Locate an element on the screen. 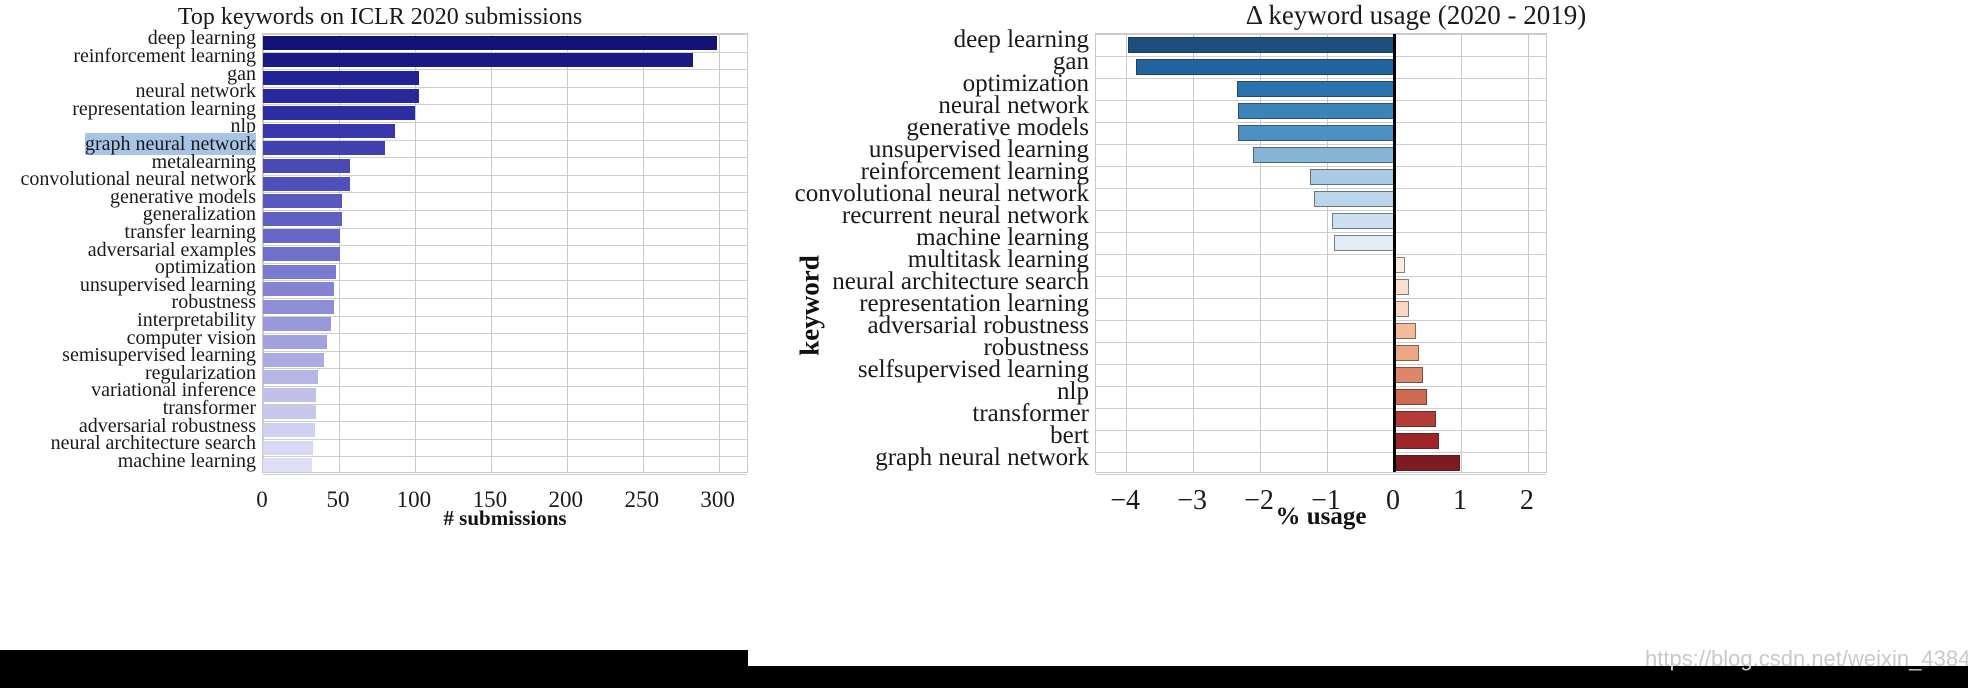 The width and height of the screenshot is (1968, 688). right-plot-area is located at coordinates (1321, 254).